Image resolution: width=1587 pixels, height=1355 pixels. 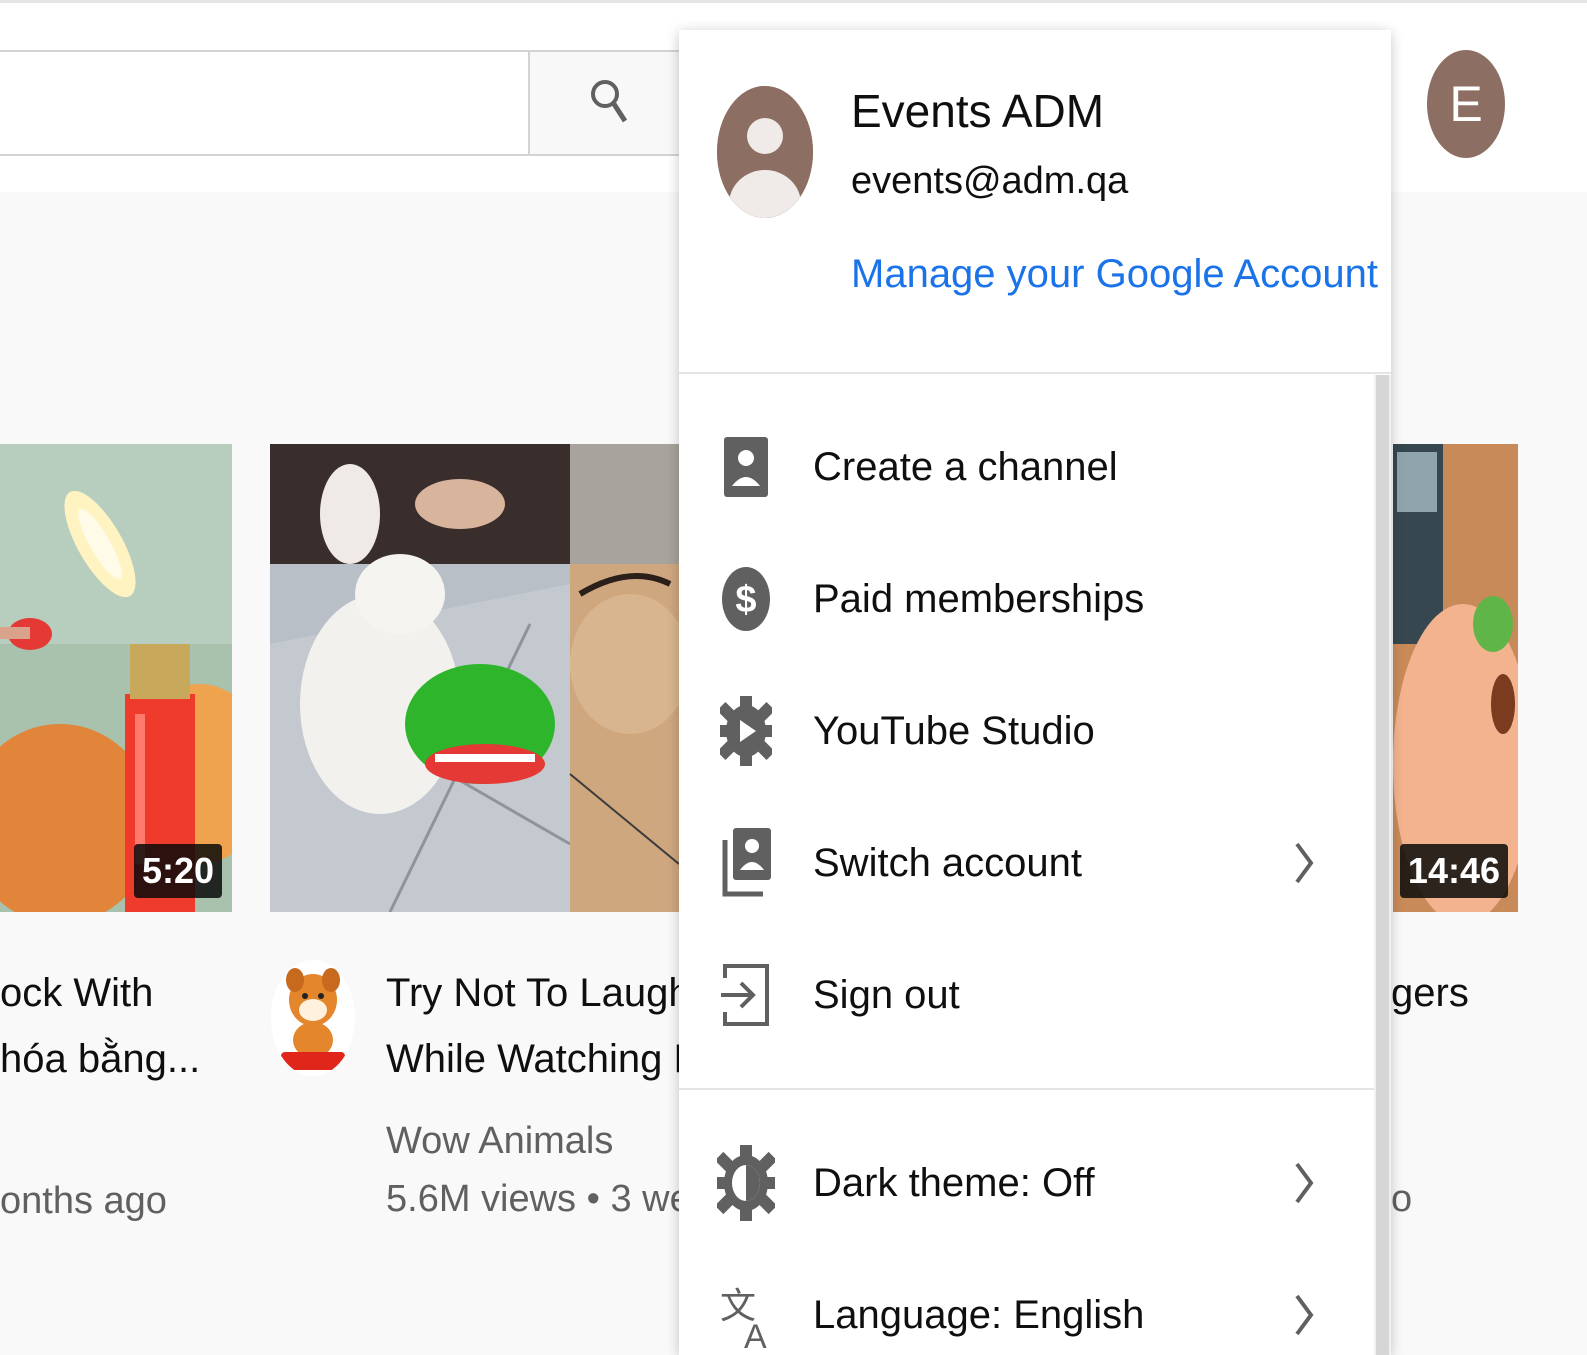 What do you see at coordinates (265, 103) in the screenshot?
I see `search-input` at bounding box center [265, 103].